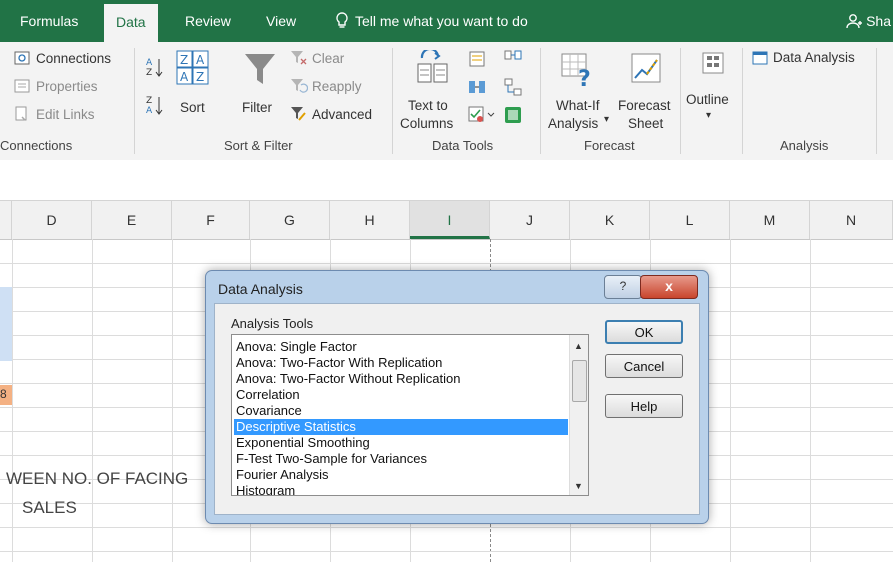 Image resolution: width=893 pixels, height=562 pixels. What do you see at coordinates (290, 220) in the screenshot?
I see `column-header-g: G` at bounding box center [290, 220].